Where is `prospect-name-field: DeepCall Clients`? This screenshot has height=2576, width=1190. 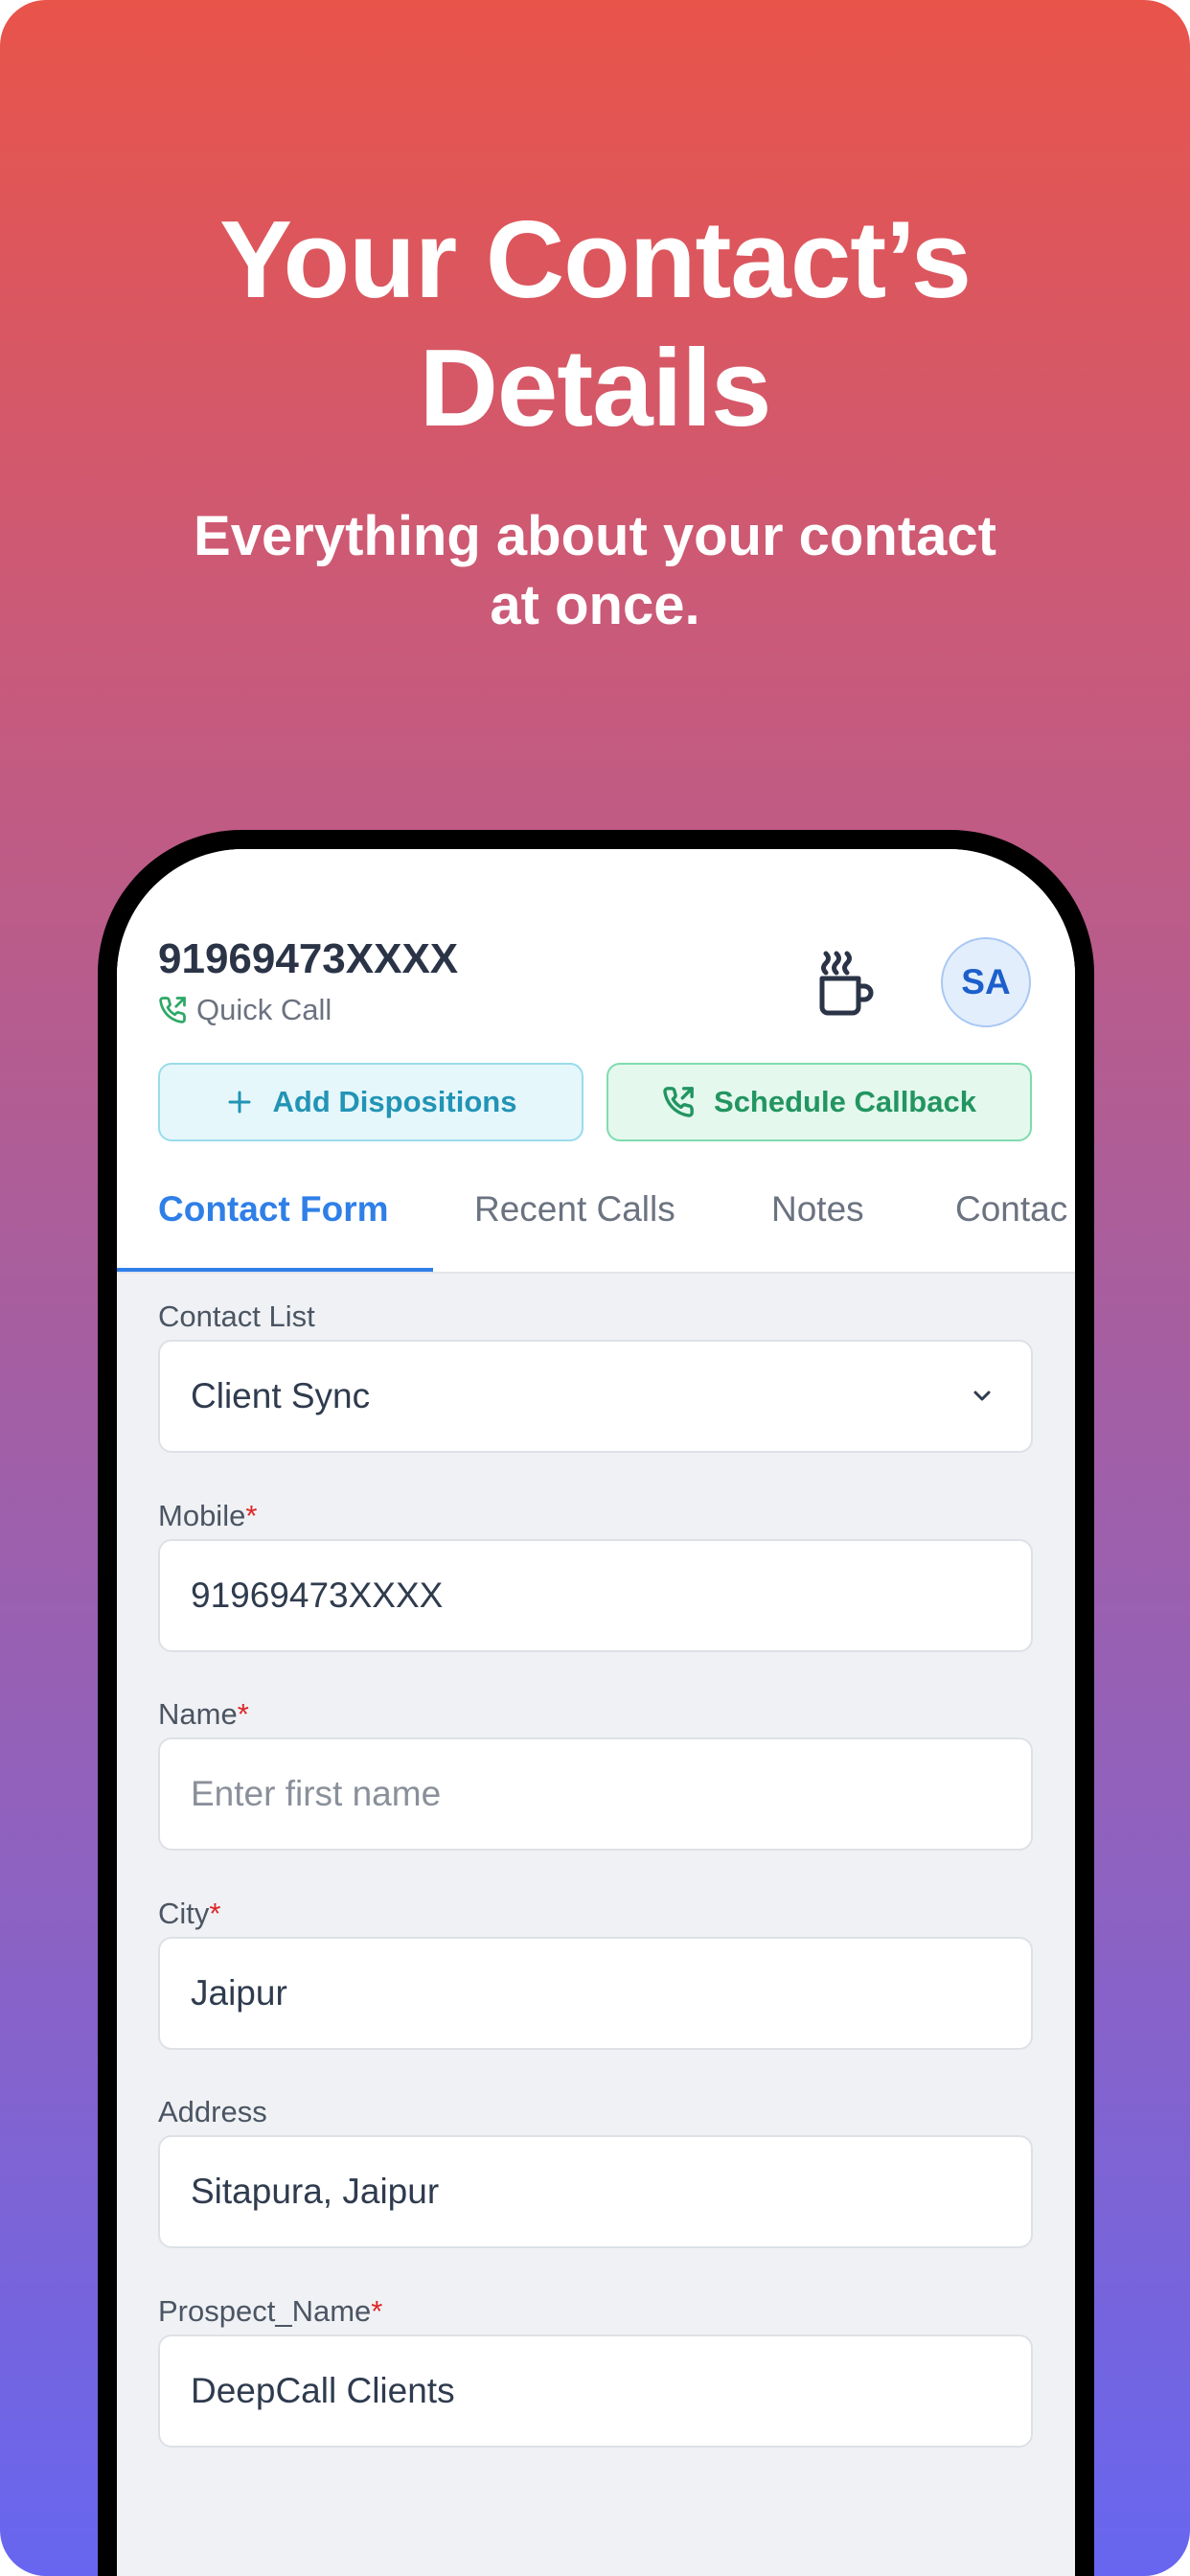
prospect-name-field: DeepCall Clients is located at coordinates (595, 2391).